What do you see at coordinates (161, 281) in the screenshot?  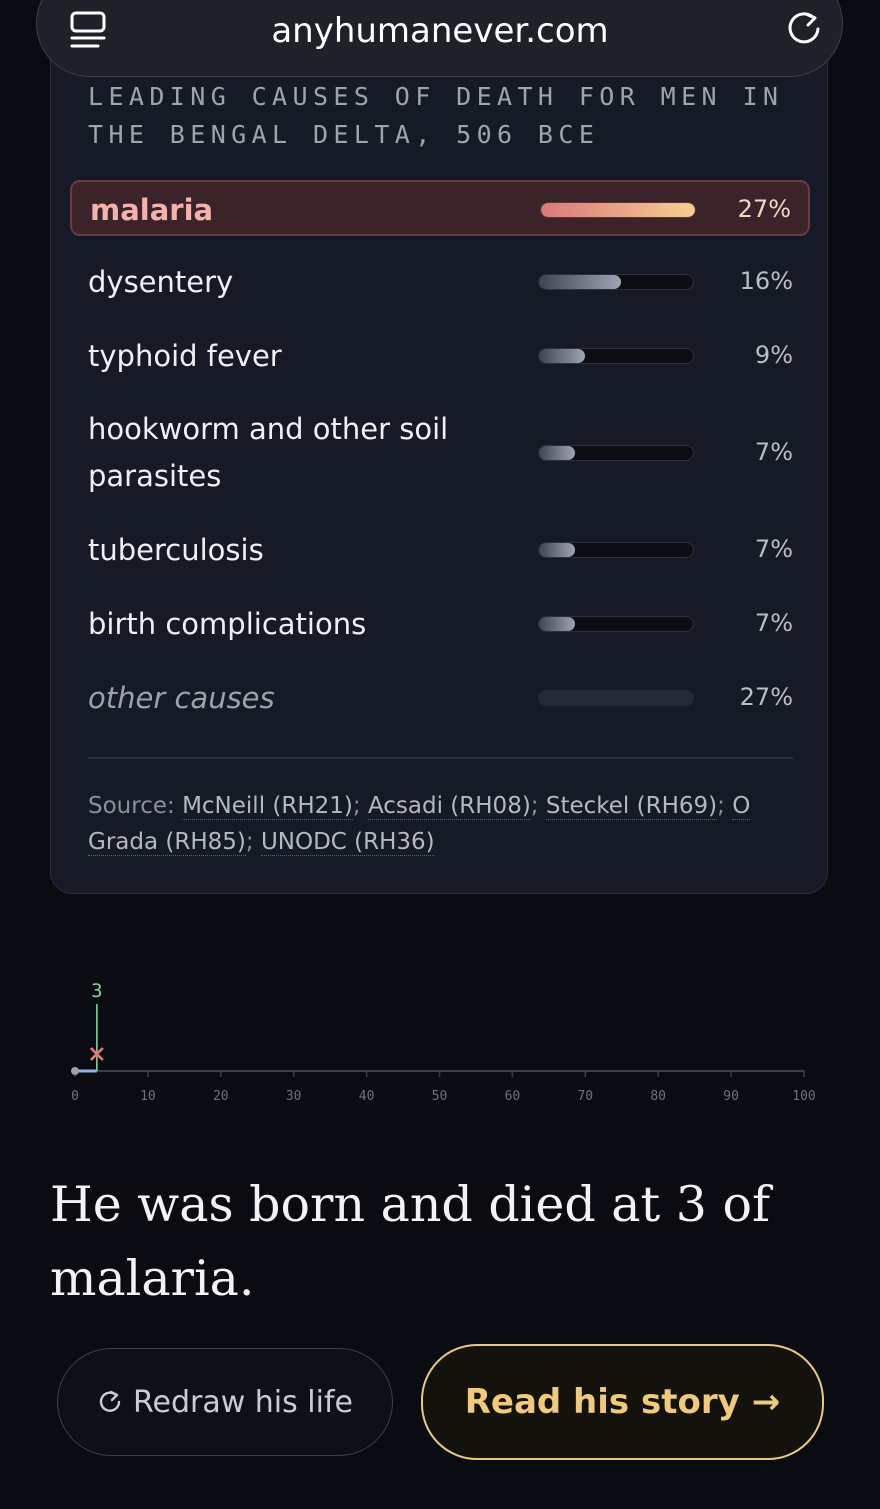 I see `cause-label: dysentery` at bounding box center [161, 281].